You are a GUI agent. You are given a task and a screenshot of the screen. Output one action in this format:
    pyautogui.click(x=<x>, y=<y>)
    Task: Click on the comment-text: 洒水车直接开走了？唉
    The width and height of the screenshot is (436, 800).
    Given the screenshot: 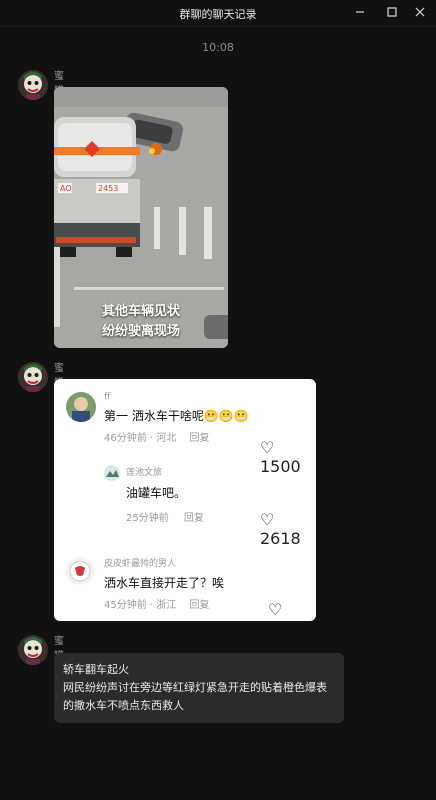 What is the action you would take?
    pyautogui.click(x=164, y=583)
    